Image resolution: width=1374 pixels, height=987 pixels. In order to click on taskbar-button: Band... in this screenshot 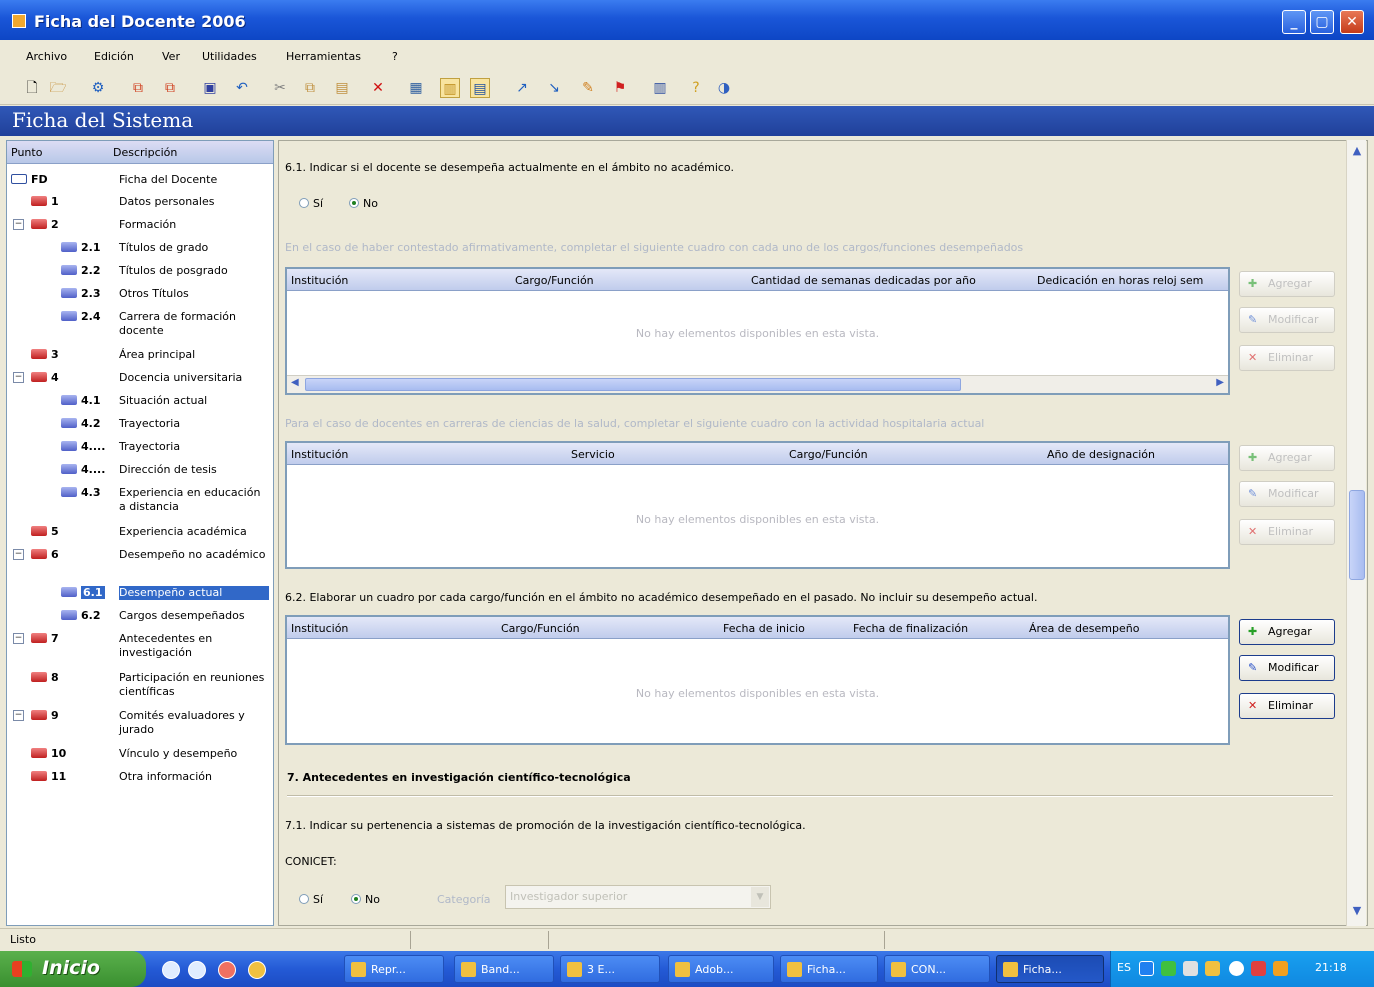, I will do `click(504, 969)`.